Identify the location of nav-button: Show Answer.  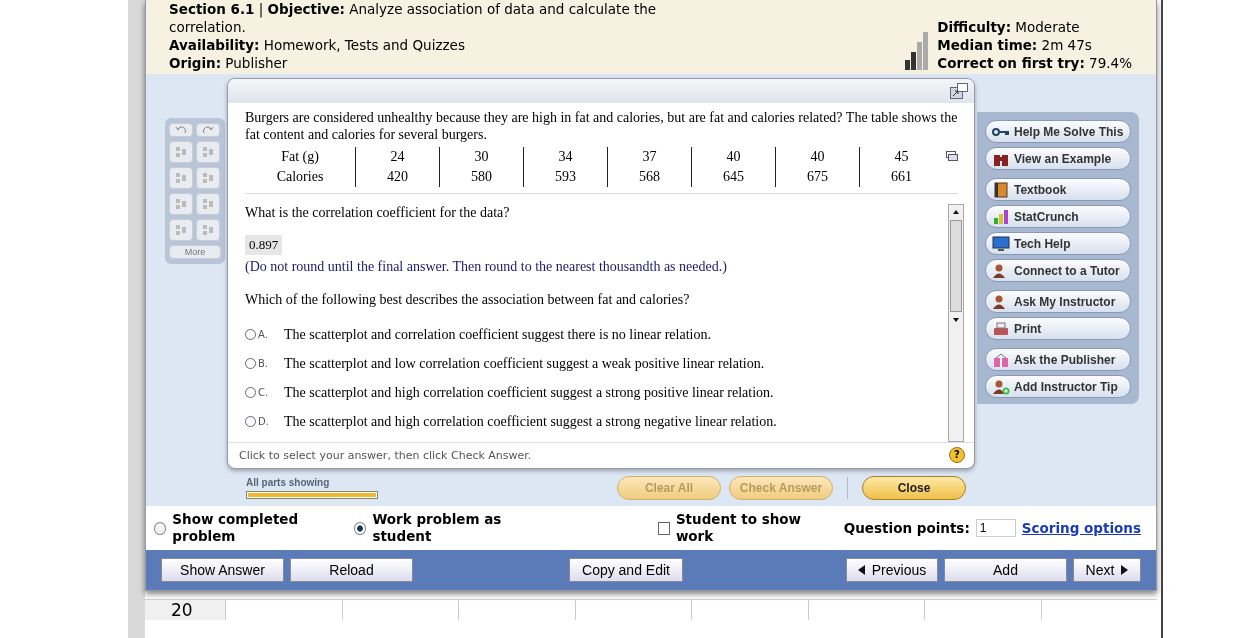
(222, 570).